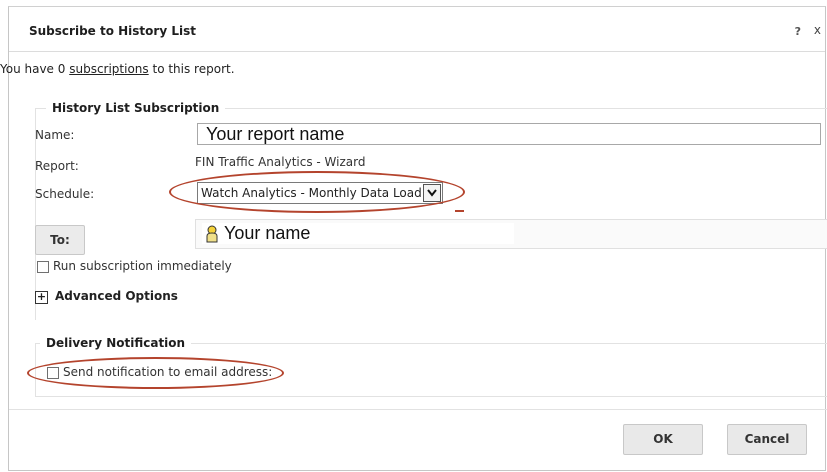 The width and height of the screenshot is (827, 472). What do you see at coordinates (55, 135) in the screenshot?
I see `name-label: Name:` at bounding box center [55, 135].